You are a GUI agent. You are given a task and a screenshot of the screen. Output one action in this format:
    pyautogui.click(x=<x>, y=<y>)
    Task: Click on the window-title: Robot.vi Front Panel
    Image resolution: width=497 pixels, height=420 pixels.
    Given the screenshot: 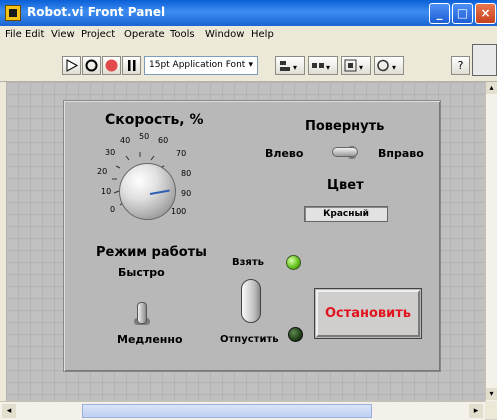 What is the action you would take?
    pyautogui.click(x=96, y=12)
    